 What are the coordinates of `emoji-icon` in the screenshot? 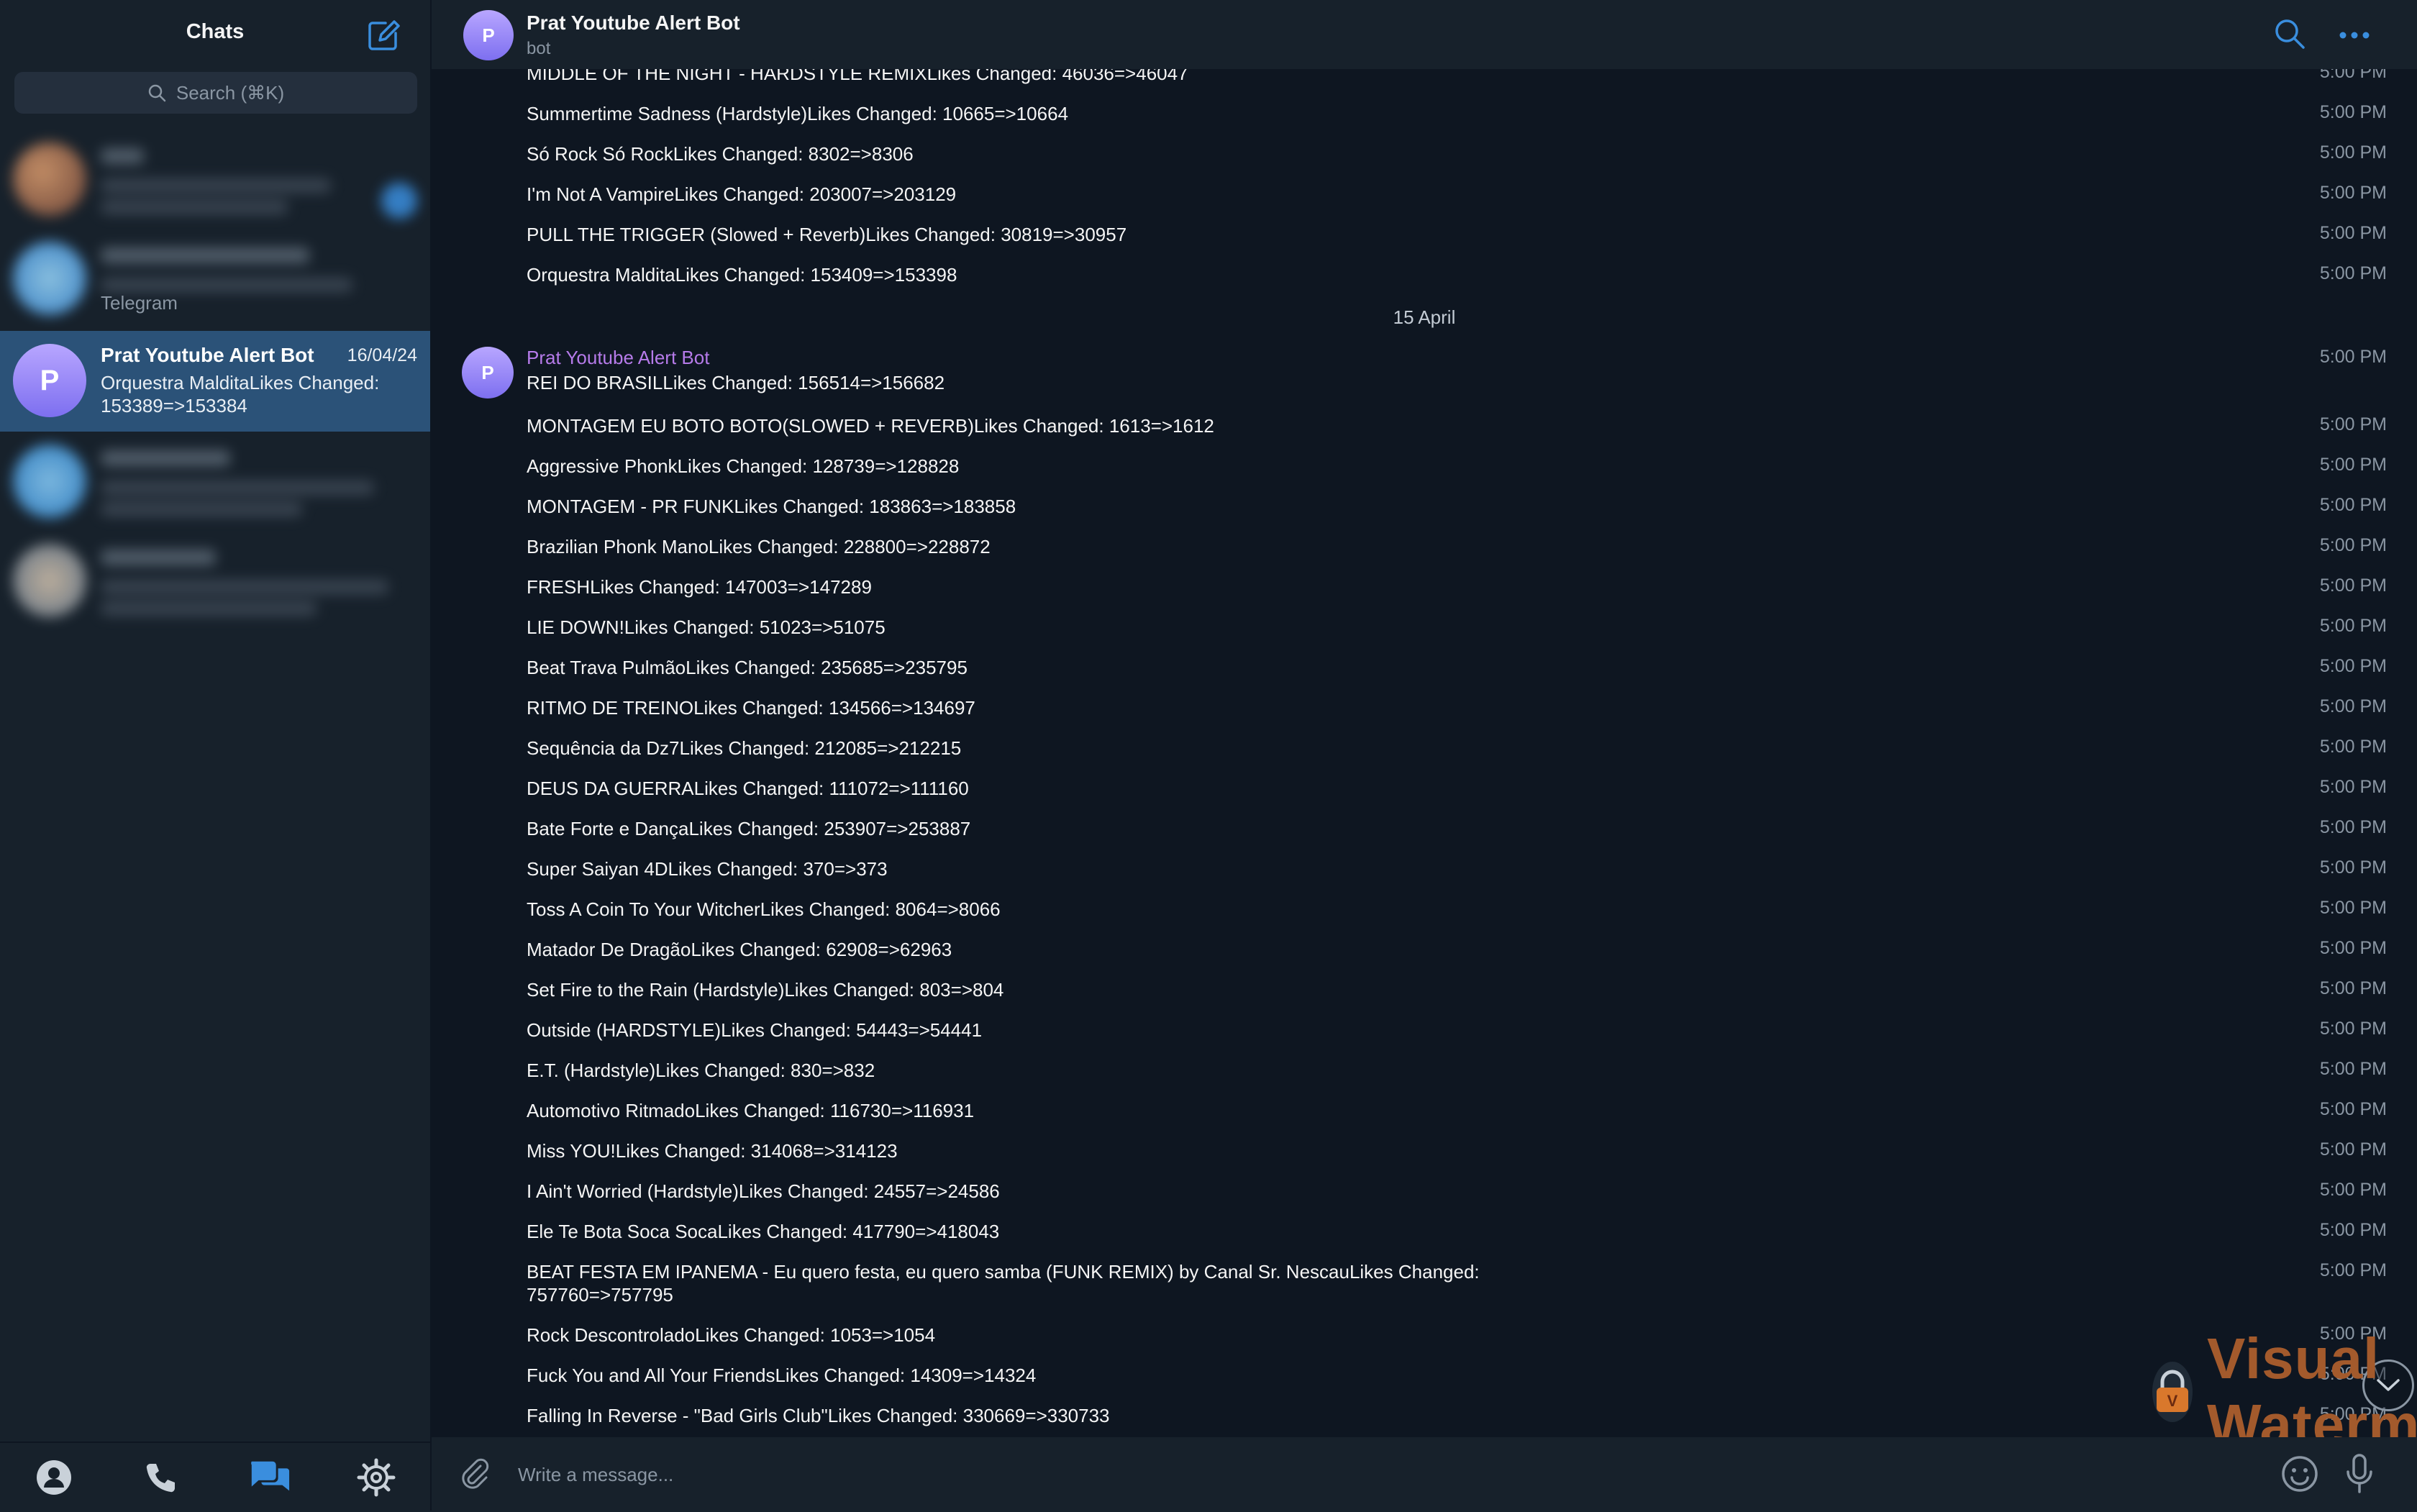 It's located at (2299, 1473).